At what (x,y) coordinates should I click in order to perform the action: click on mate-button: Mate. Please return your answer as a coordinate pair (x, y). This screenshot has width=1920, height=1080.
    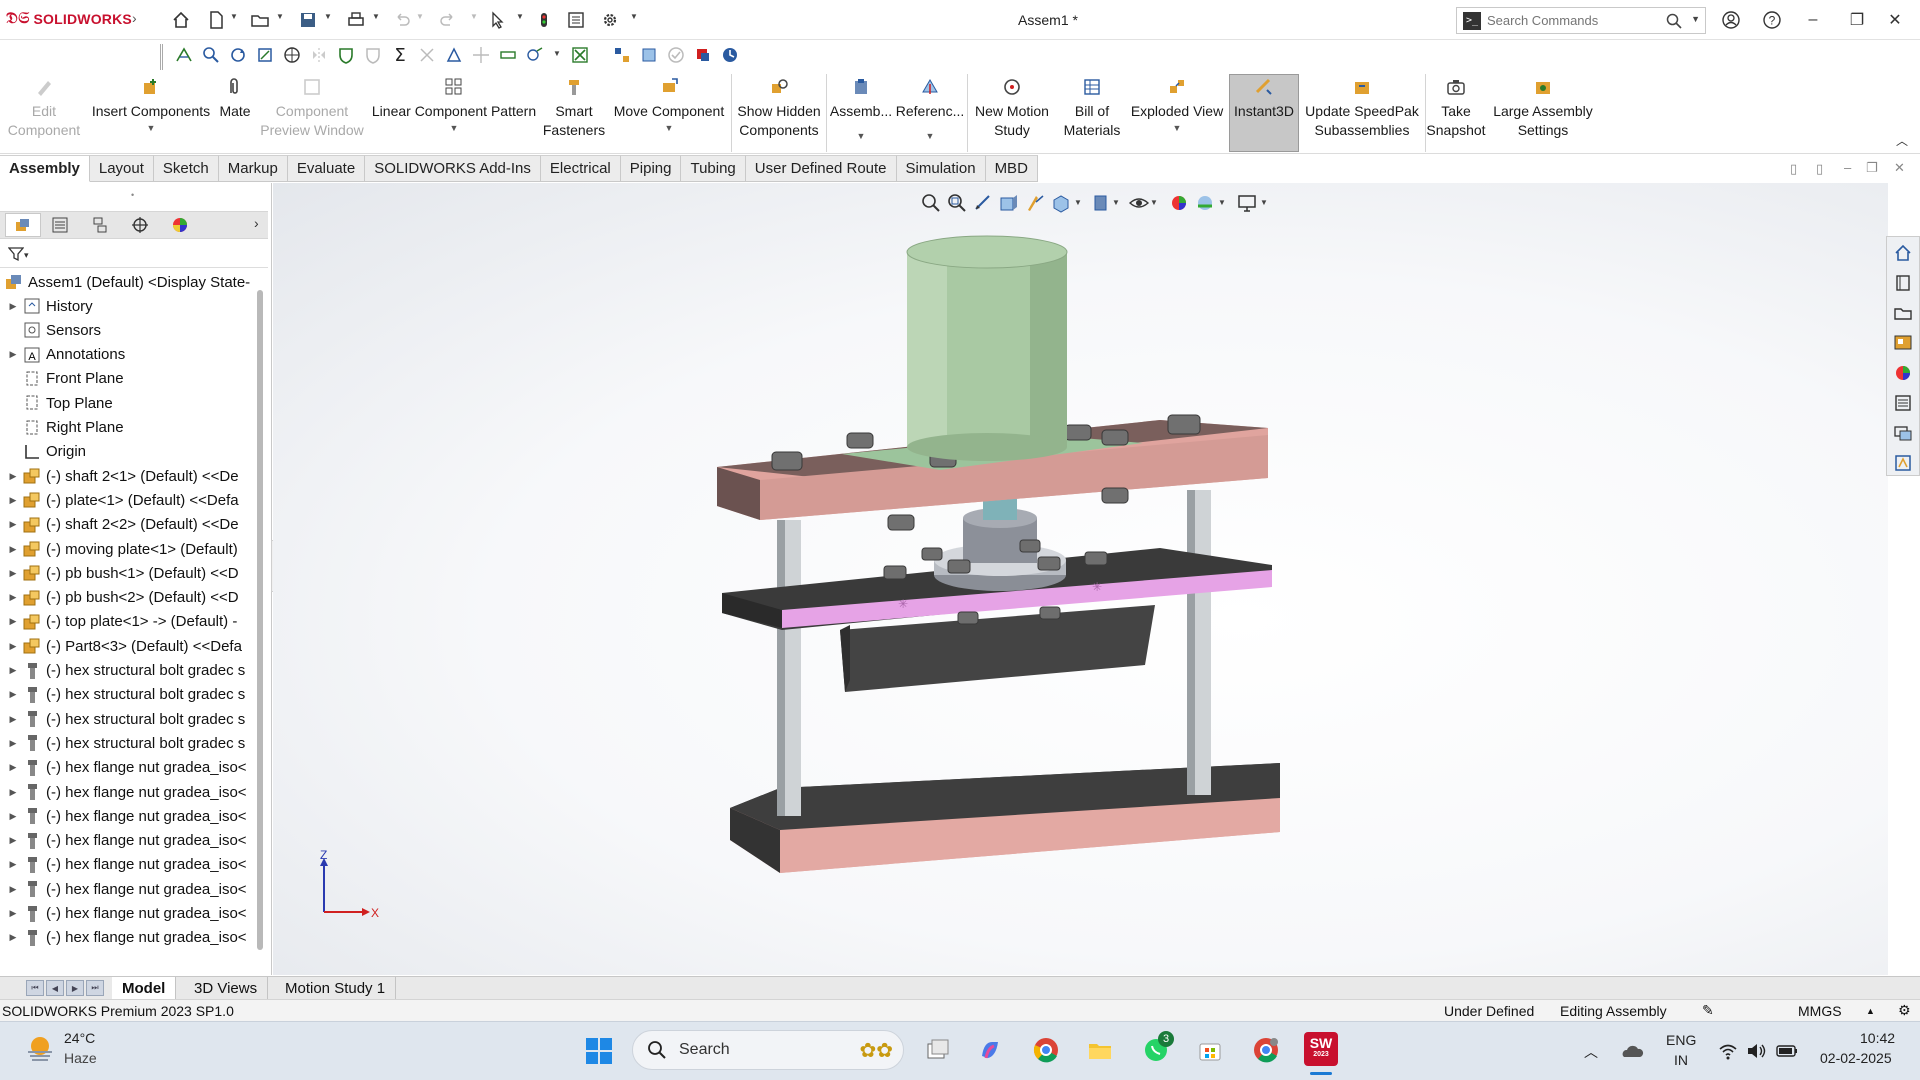
    Looking at the image, I should click on (235, 114).